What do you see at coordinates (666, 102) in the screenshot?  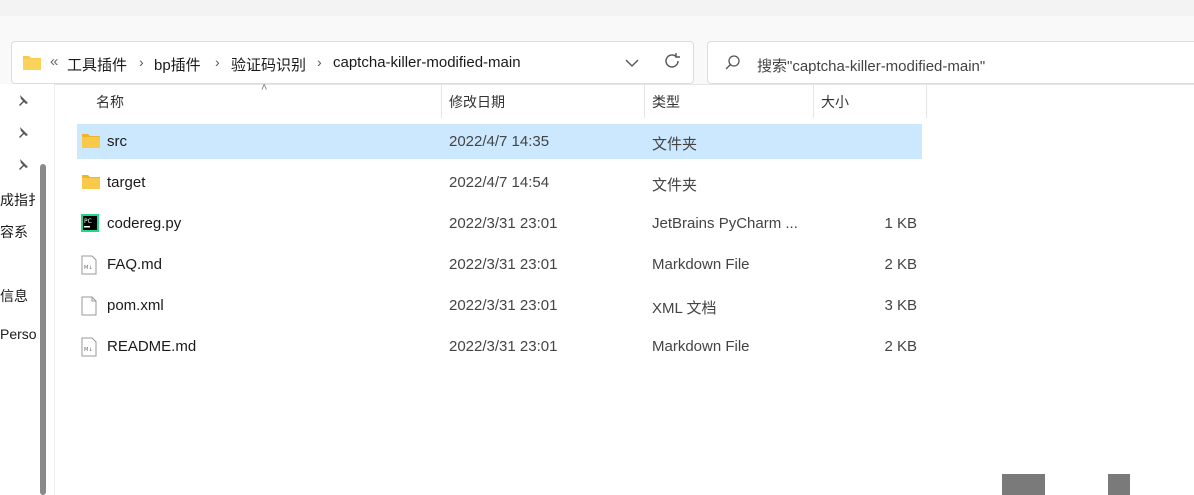 I see `column-header-type: 类型` at bounding box center [666, 102].